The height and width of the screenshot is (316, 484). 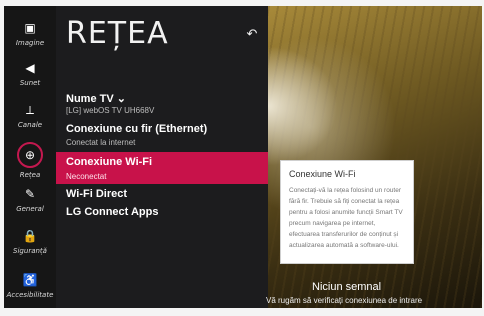 I want to click on menu-item-subtitle: [LG] webOS TV UH668V, so click(x=110, y=110).